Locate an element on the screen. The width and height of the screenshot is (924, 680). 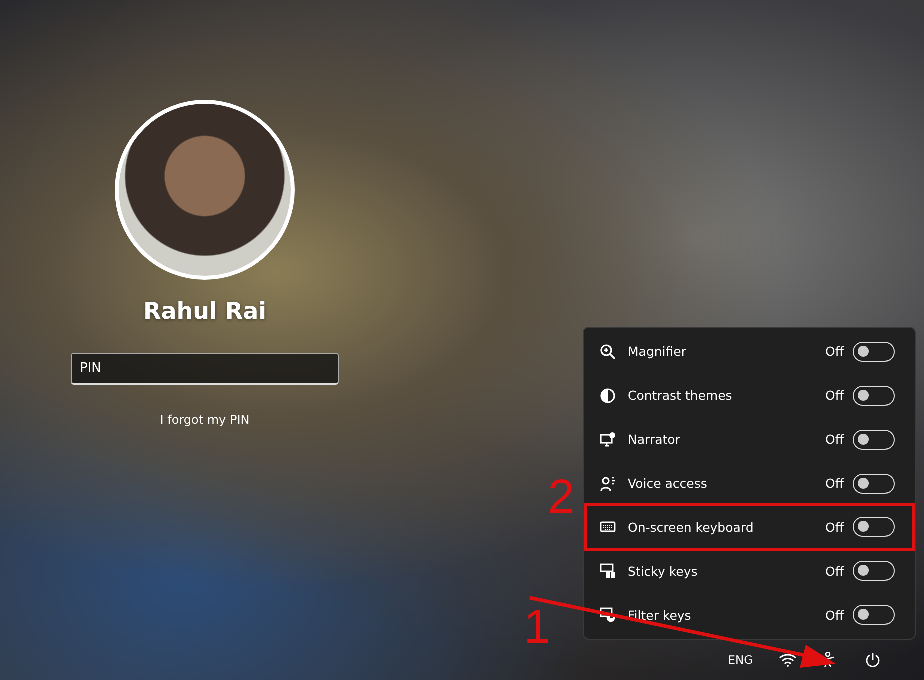
power-icon is located at coordinates (873, 660).